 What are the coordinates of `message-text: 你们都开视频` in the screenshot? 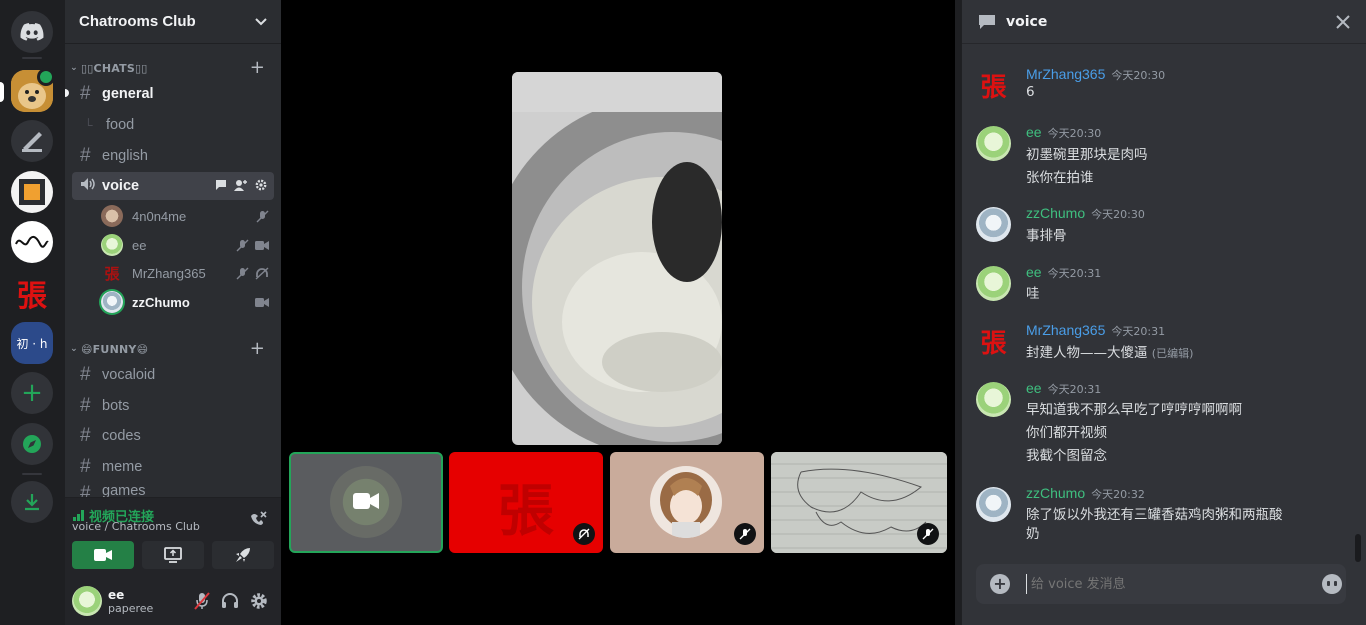 It's located at (1066, 433).